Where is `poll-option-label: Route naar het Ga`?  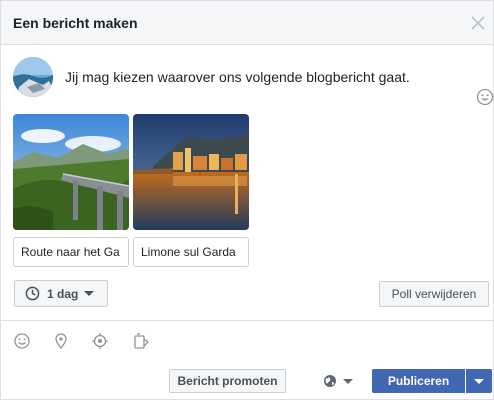
poll-option-label: Route naar het Ga is located at coordinates (71, 252).